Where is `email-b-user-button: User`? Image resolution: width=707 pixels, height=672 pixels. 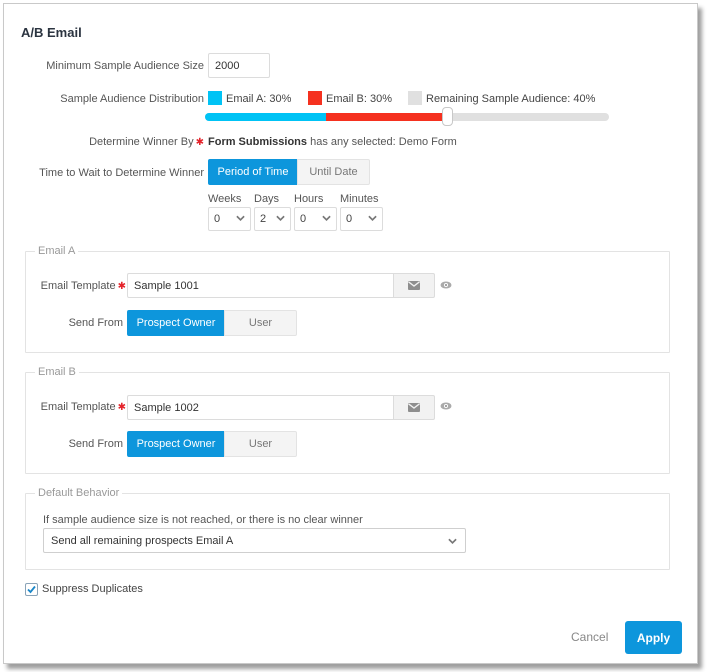
email-b-user-button: User is located at coordinates (260, 444).